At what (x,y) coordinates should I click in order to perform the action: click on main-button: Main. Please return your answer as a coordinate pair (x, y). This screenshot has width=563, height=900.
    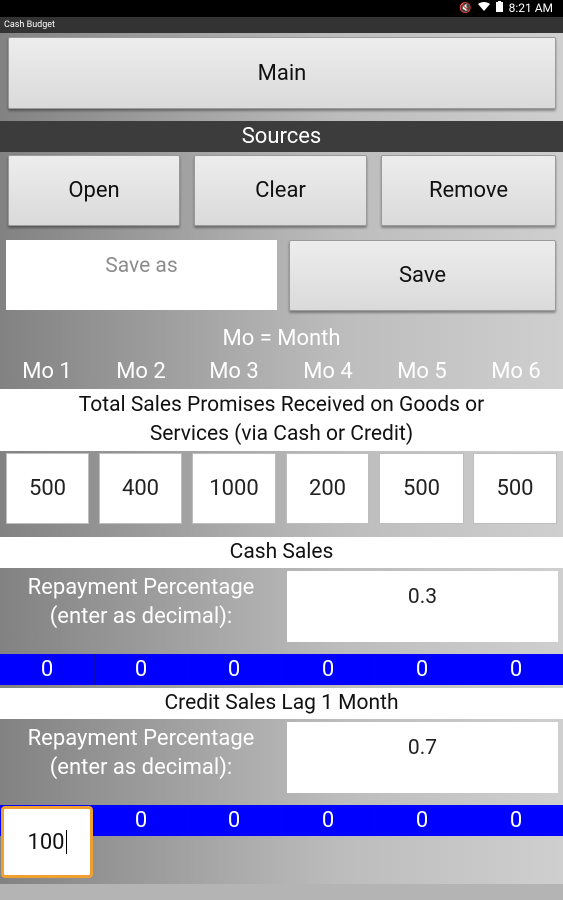
    Looking at the image, I should click on (282, 73).